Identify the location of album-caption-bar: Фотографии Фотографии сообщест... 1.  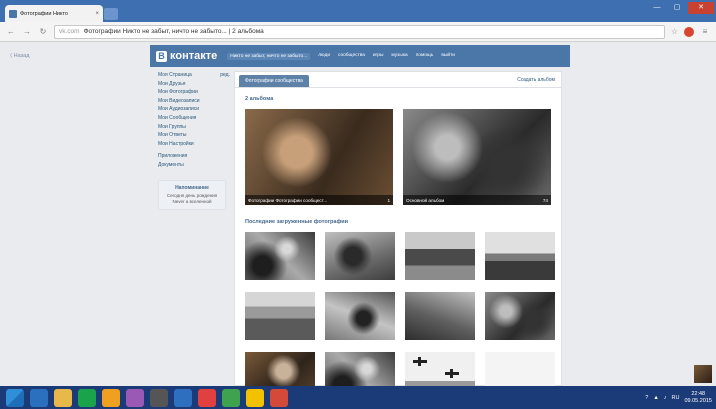
(319, 200).